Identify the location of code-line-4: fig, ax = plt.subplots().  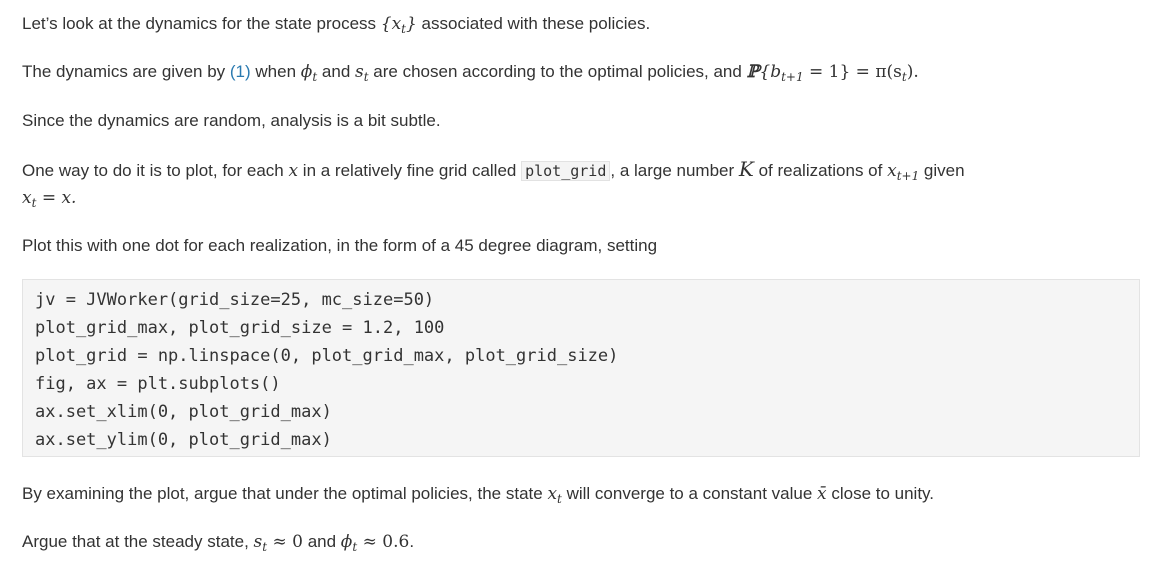
(158, 384).